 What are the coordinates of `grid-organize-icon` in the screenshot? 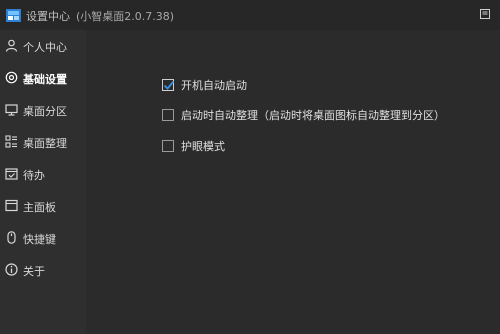 It's located at (11, 141).